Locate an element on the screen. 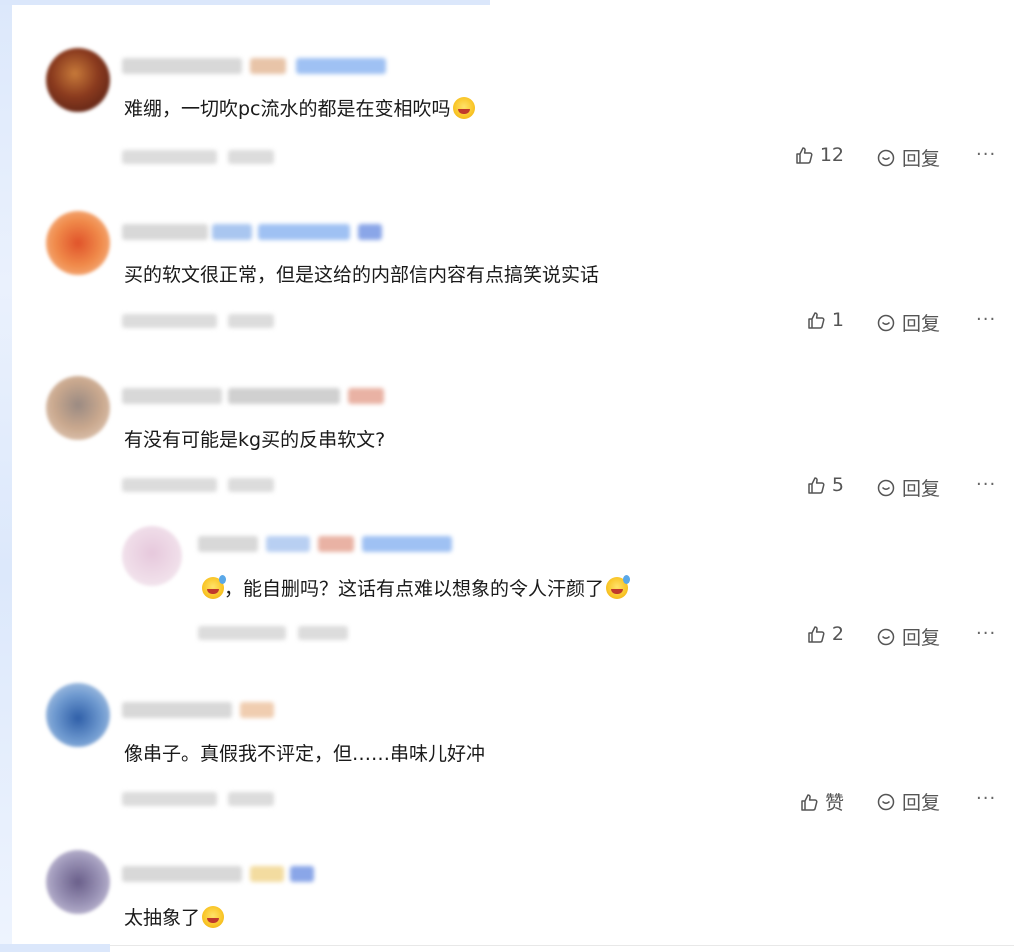 This screenshot has height=952, width=1034. smirk-emoji is located at coordinates (463, 108).